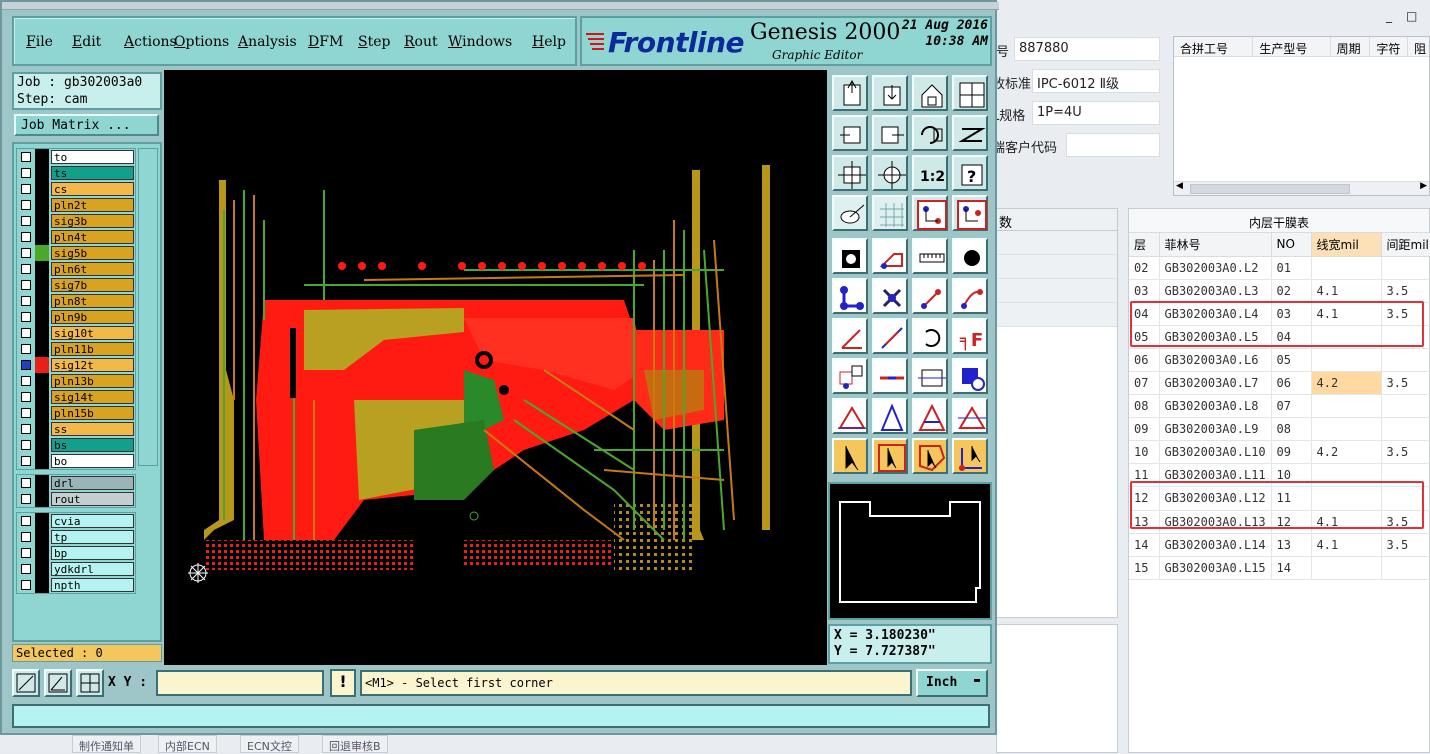  What do you see at coordinates (890, 173) in the screenshot?
I see `zoom-tool-button` at bounding box center [890, 173].